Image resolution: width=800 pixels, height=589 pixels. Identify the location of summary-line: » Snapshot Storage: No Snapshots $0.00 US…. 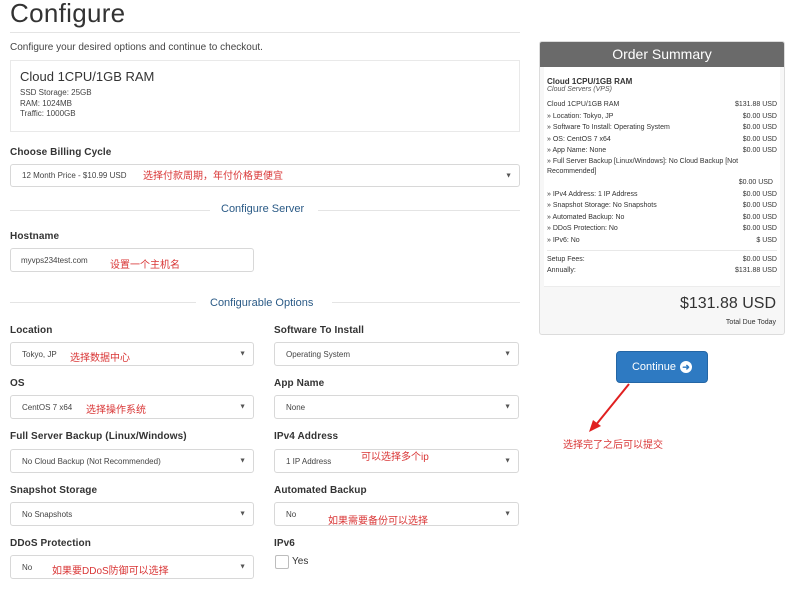
(662, 206).